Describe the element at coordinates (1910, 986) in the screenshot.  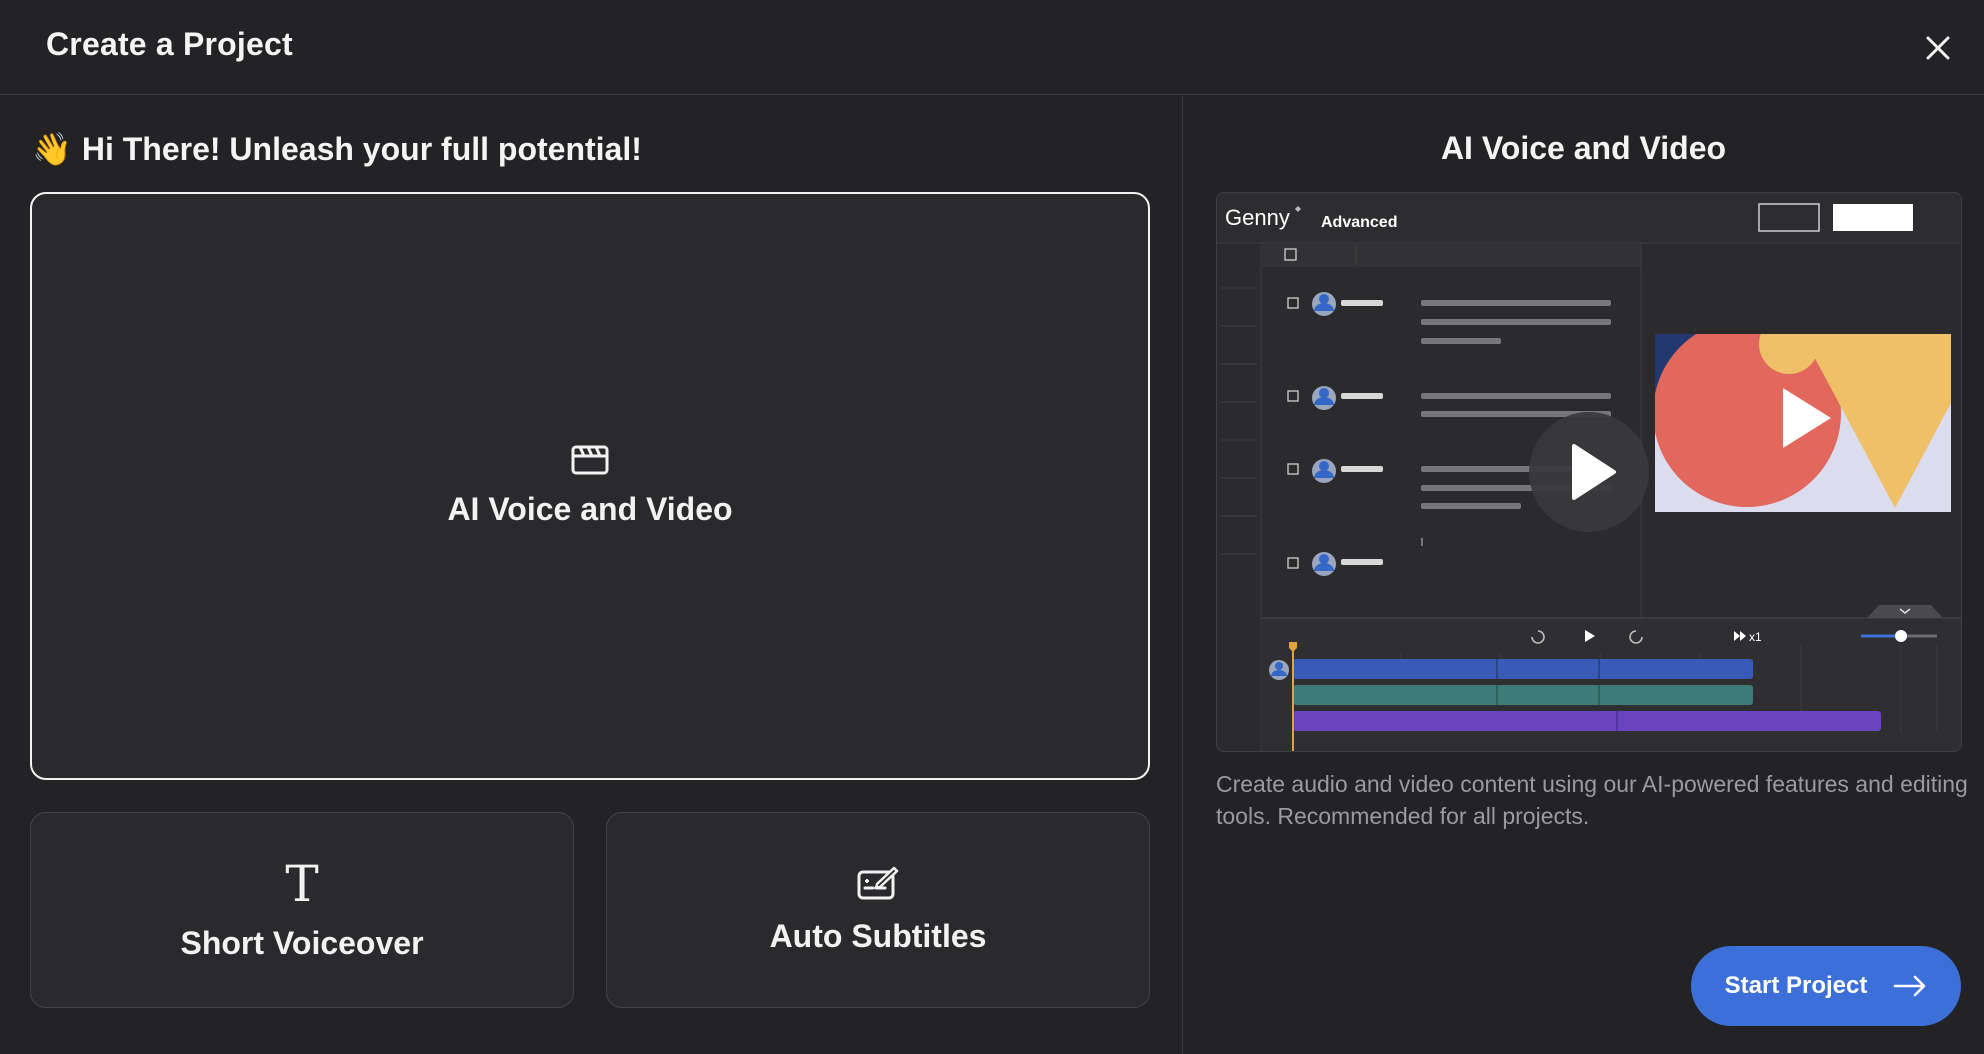
I see `arrow-right-icon` at that location.